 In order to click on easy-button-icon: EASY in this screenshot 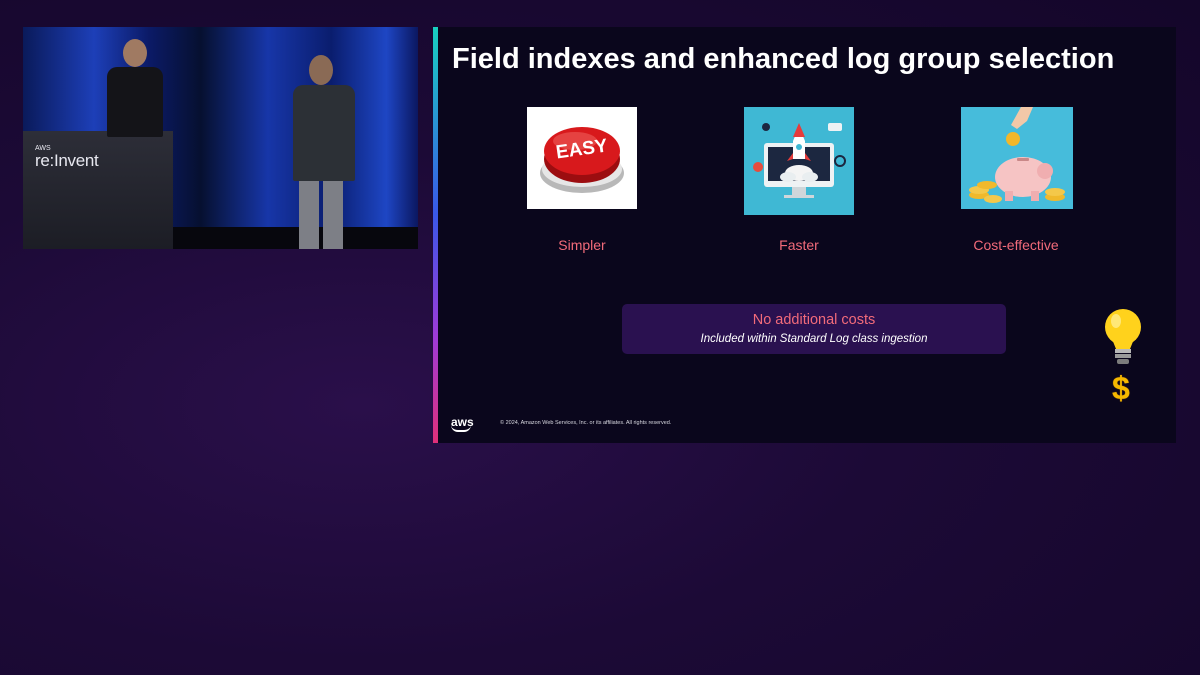, I will do `click(582, 158)`.